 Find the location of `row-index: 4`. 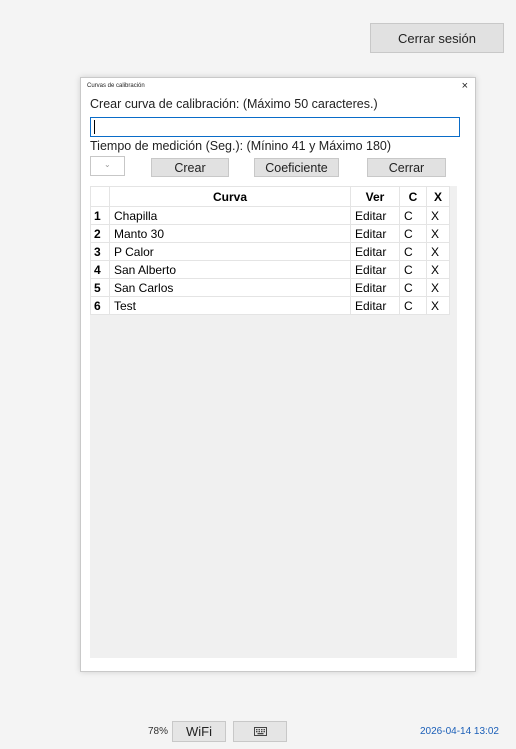

row-index: 4 is located at coordinates (100, 269).